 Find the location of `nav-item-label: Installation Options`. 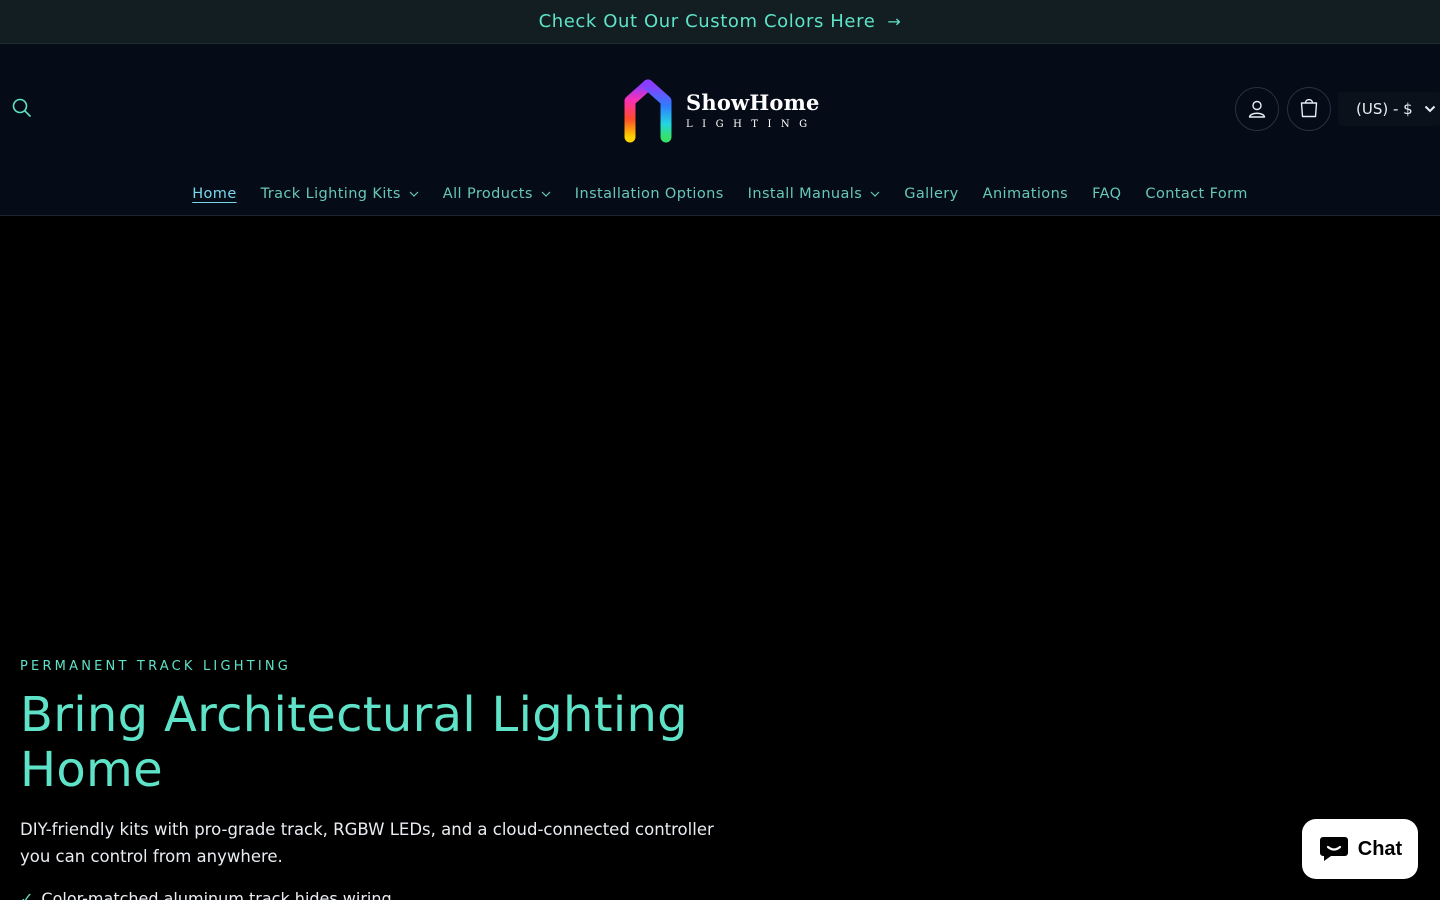

nav-item-label: Installation Options is located at coordinates (649, 194).